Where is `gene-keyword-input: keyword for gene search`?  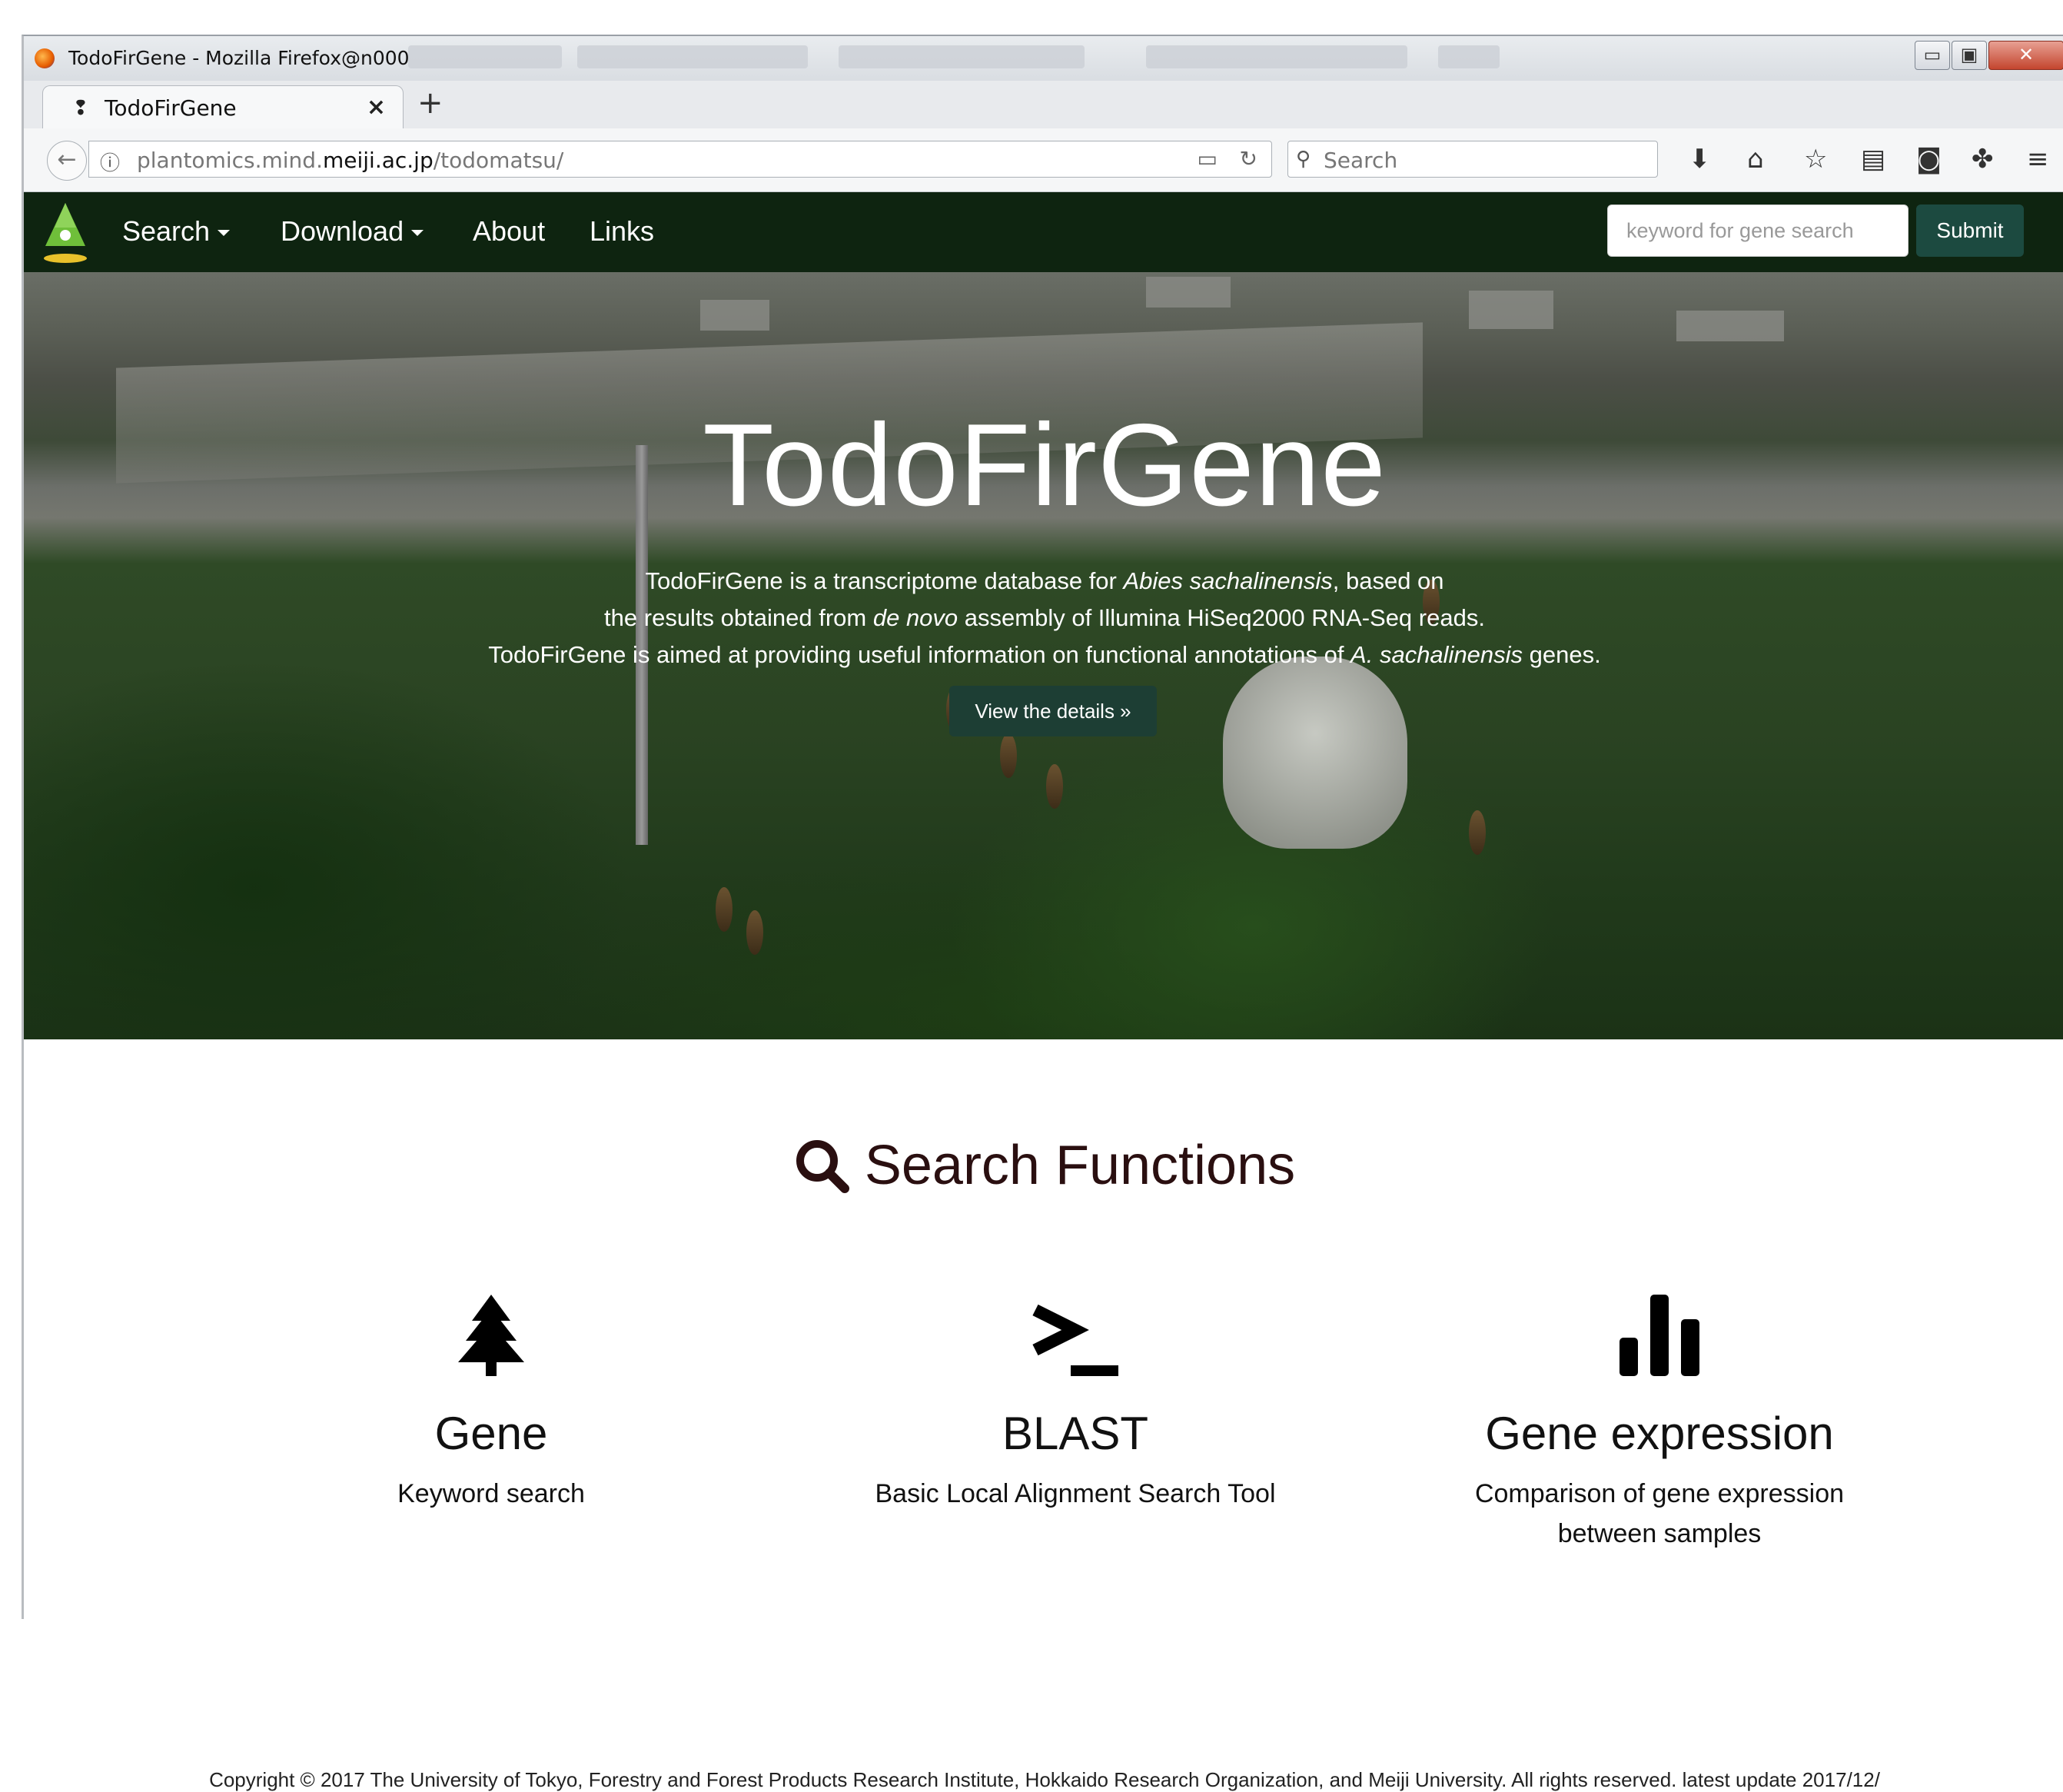 gene-keyword-input: keyword for gene search is located at coordinates (1758, 230).